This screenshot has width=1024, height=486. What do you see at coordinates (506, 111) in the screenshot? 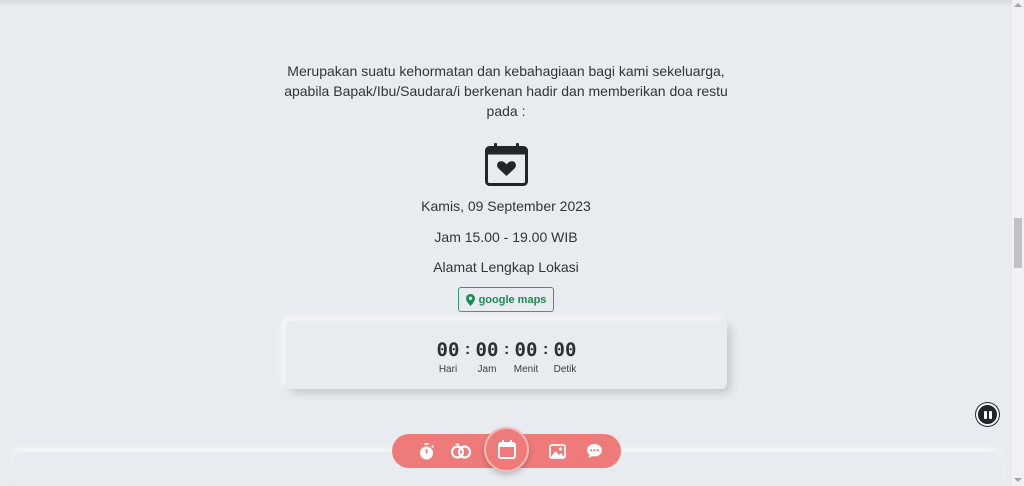
I see `invitation-line-3: pada :` at bounding box center [506, 111].